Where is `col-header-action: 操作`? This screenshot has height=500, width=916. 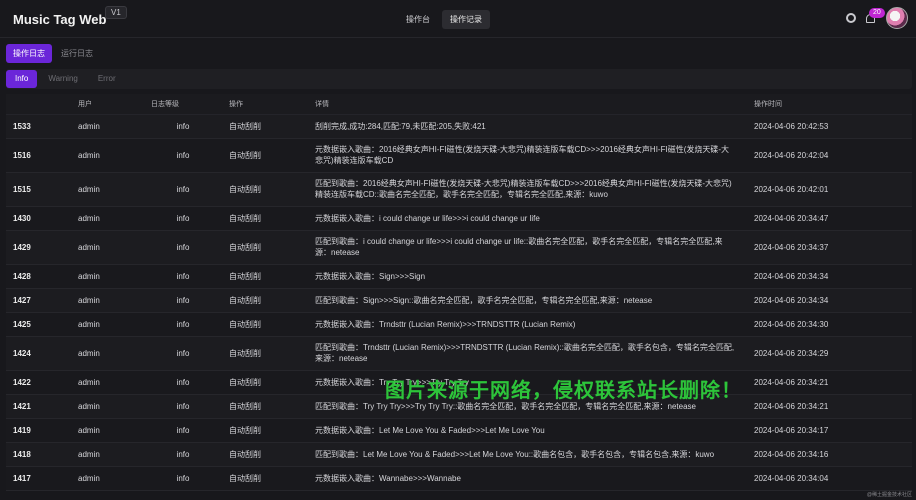
col-header-action: 操作 is located at coordinates (265, 104).